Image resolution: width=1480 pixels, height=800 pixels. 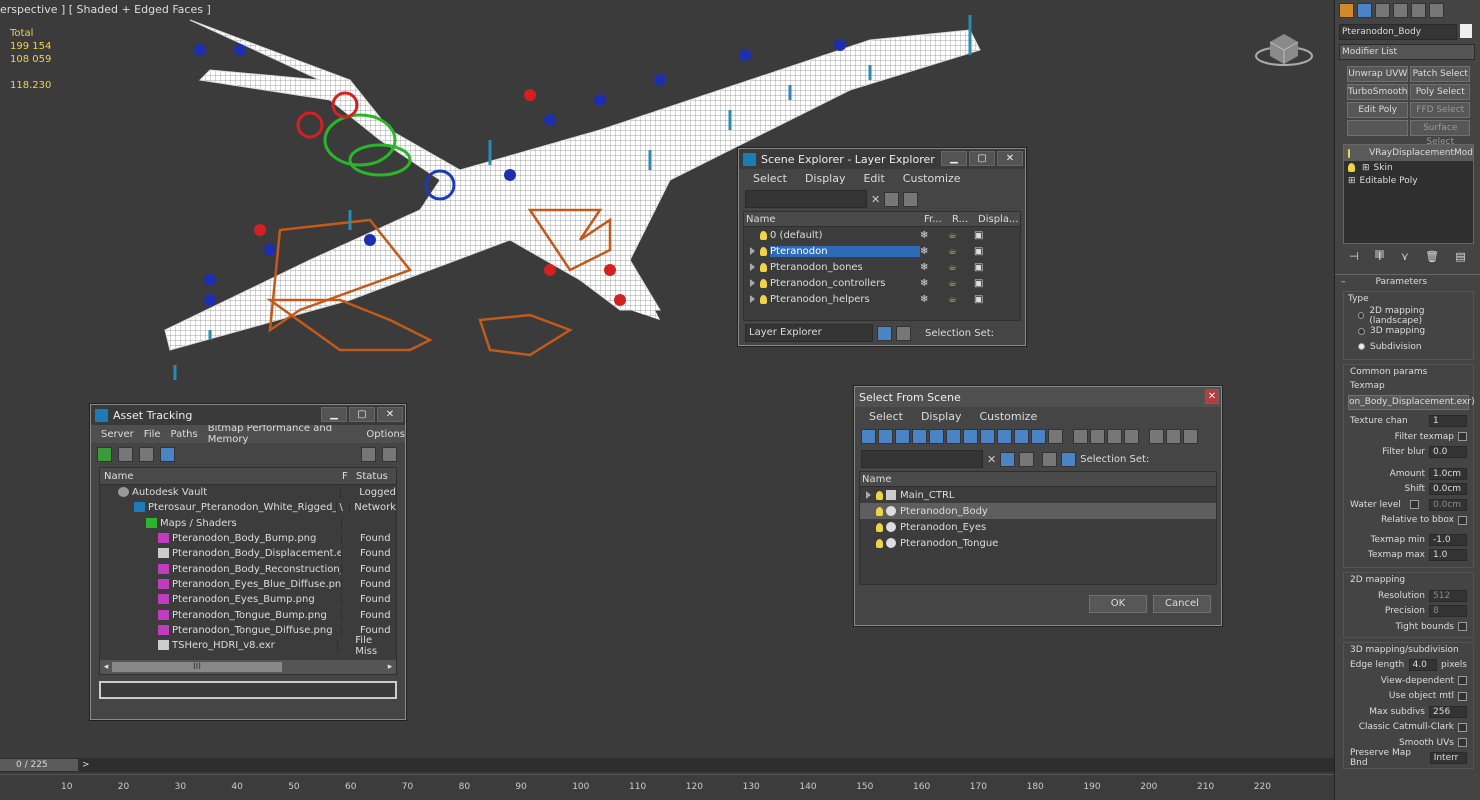 What do you see at coordinates (1436, 10) in the screenshot?
I see `utilities-tab-icon` at bounding box center [1436, 10].